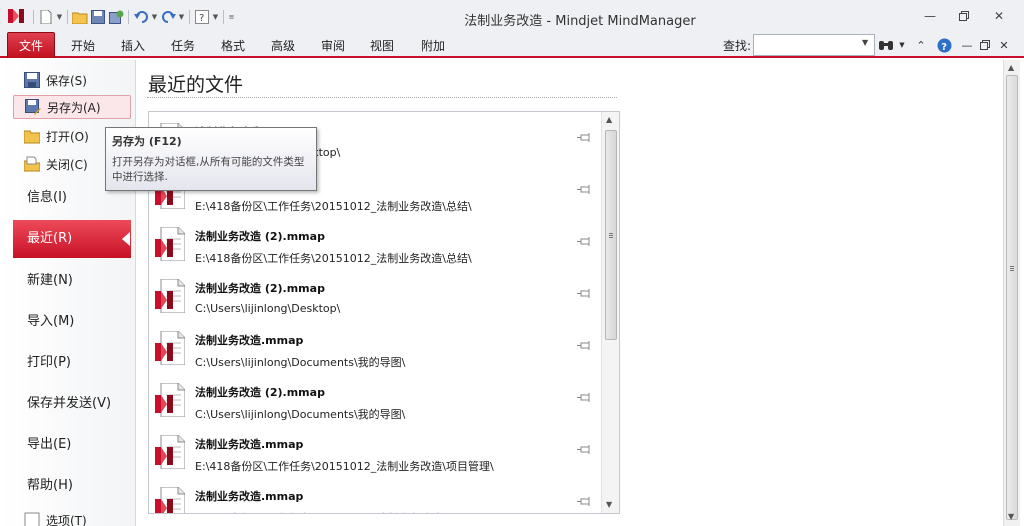  What do you see at coordinates (183, 46) in the screenshot?
I see `tab-task: 任务` at bounding box center [183, 46].